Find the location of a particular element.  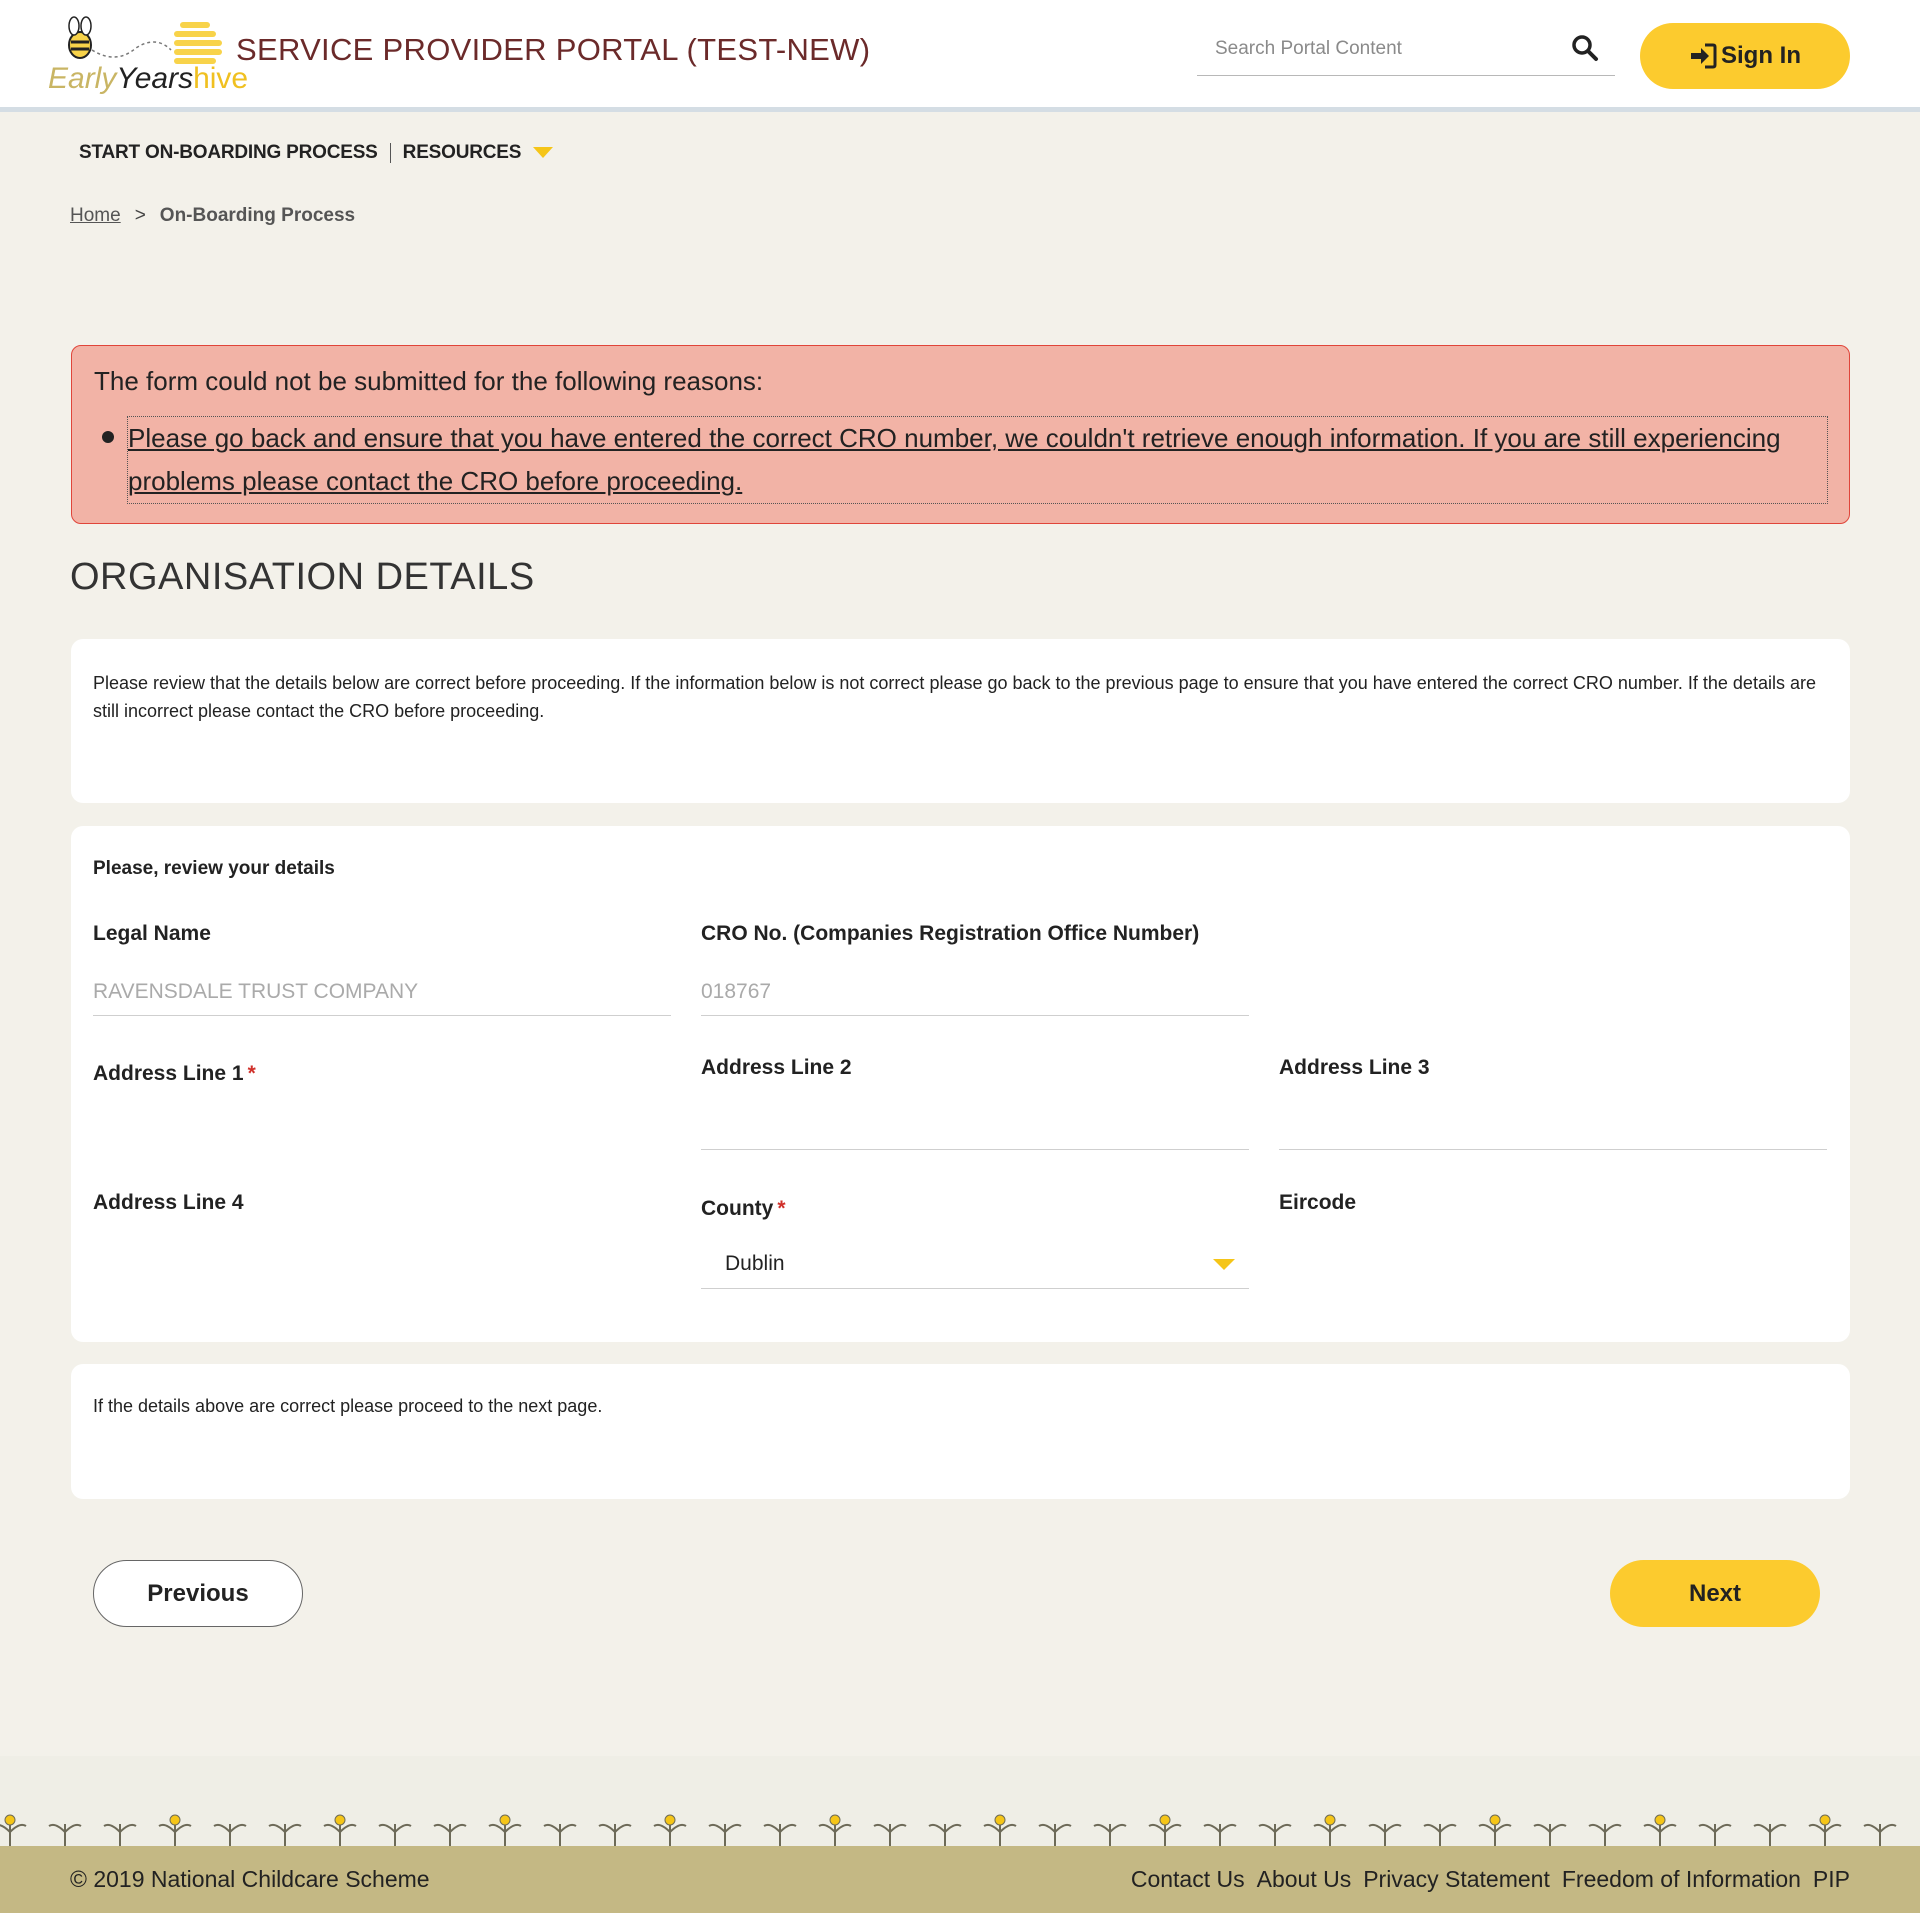

bullet-icon is located at coordinates (108, 437).